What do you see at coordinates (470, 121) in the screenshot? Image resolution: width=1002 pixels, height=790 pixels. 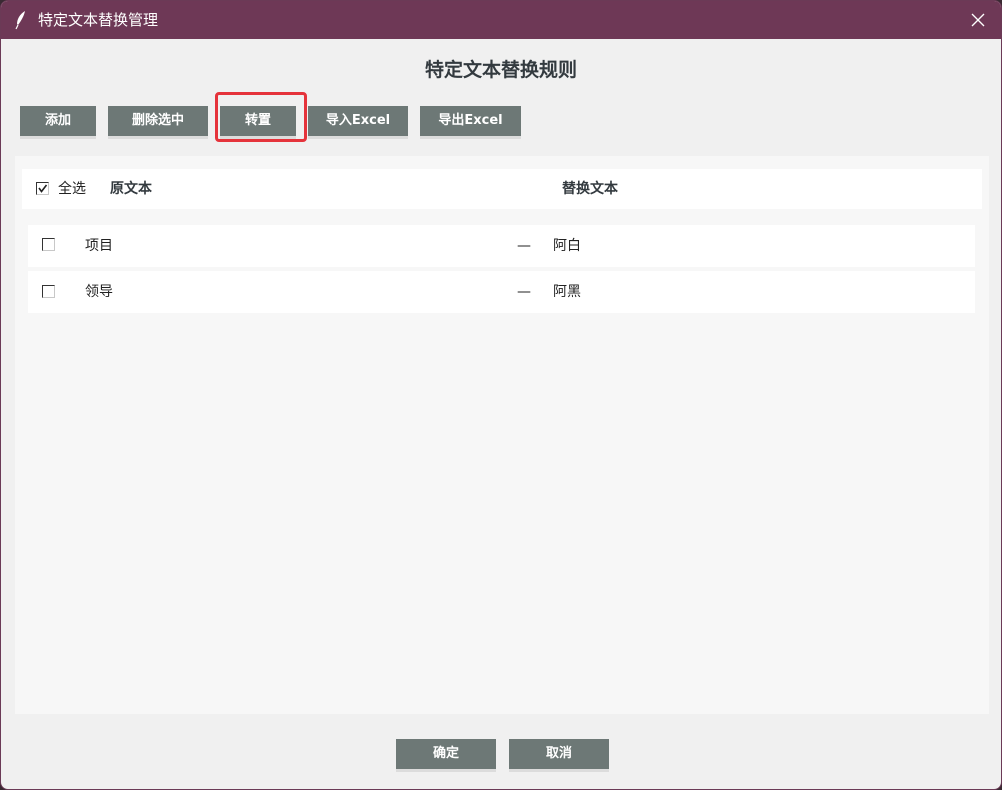 I see `export-excel-button: 导出Excel` at bounding box center [470, 121].